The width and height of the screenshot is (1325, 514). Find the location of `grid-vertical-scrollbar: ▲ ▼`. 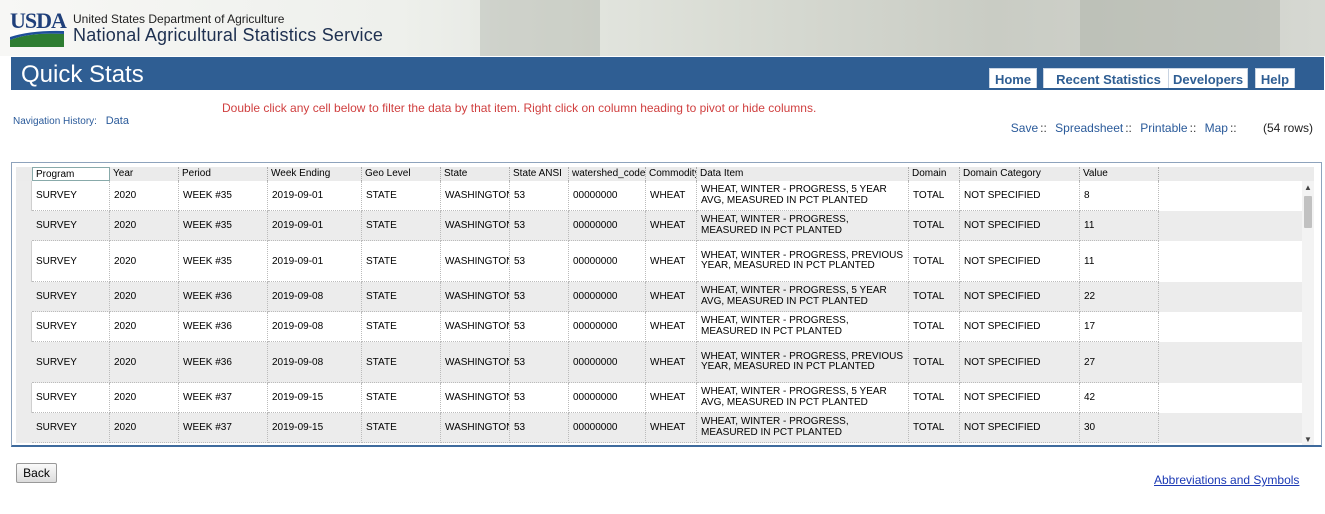

grid-vertical-scrollbar: ▲ ▼ is located at coordinates (1308, 313).